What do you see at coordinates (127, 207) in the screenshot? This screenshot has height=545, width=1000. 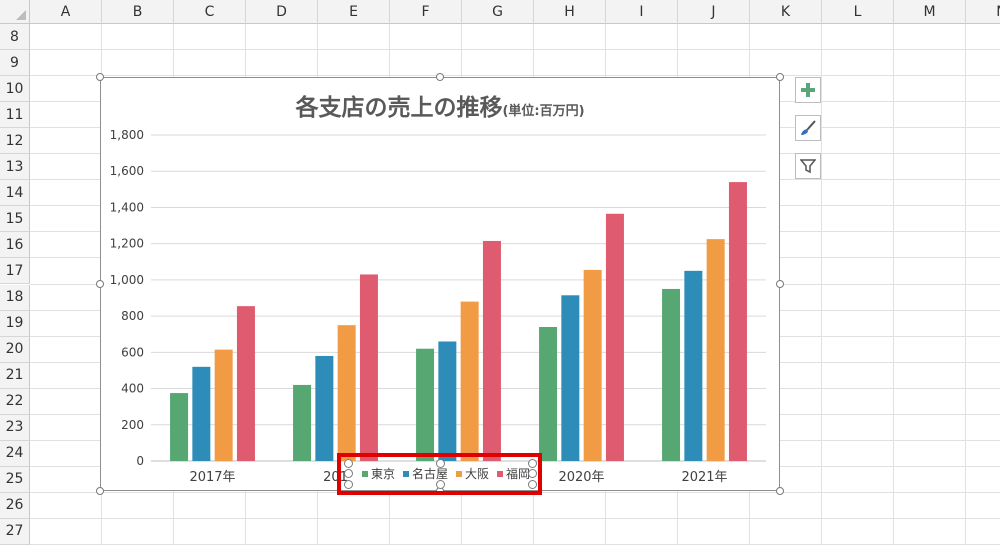 I see `y-tick-label: 1,400` at bounding box center [127, 207].